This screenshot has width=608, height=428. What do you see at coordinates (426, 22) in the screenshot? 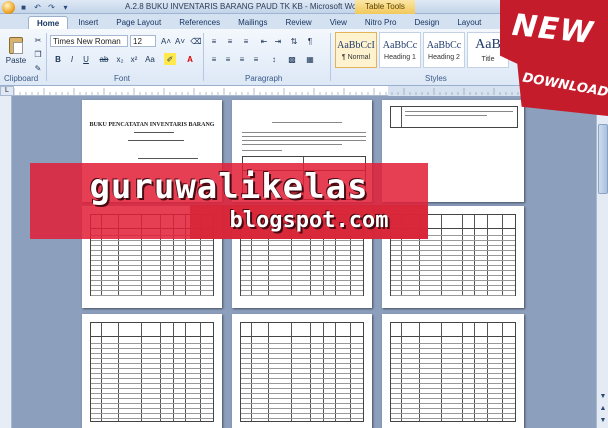
I see `tab-design: Design` at bounding box center [426, 22].